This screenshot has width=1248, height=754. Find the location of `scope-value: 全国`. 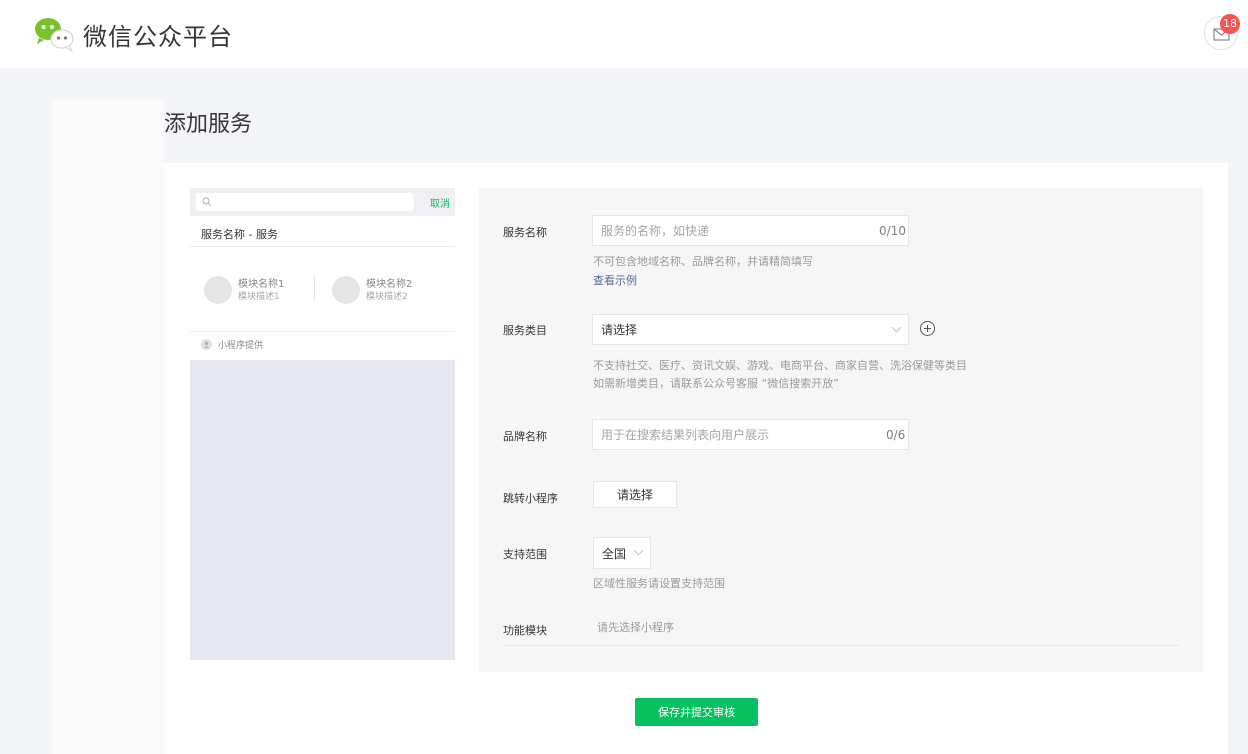

scope-value: 全国 is located at coordinates (614, 553).